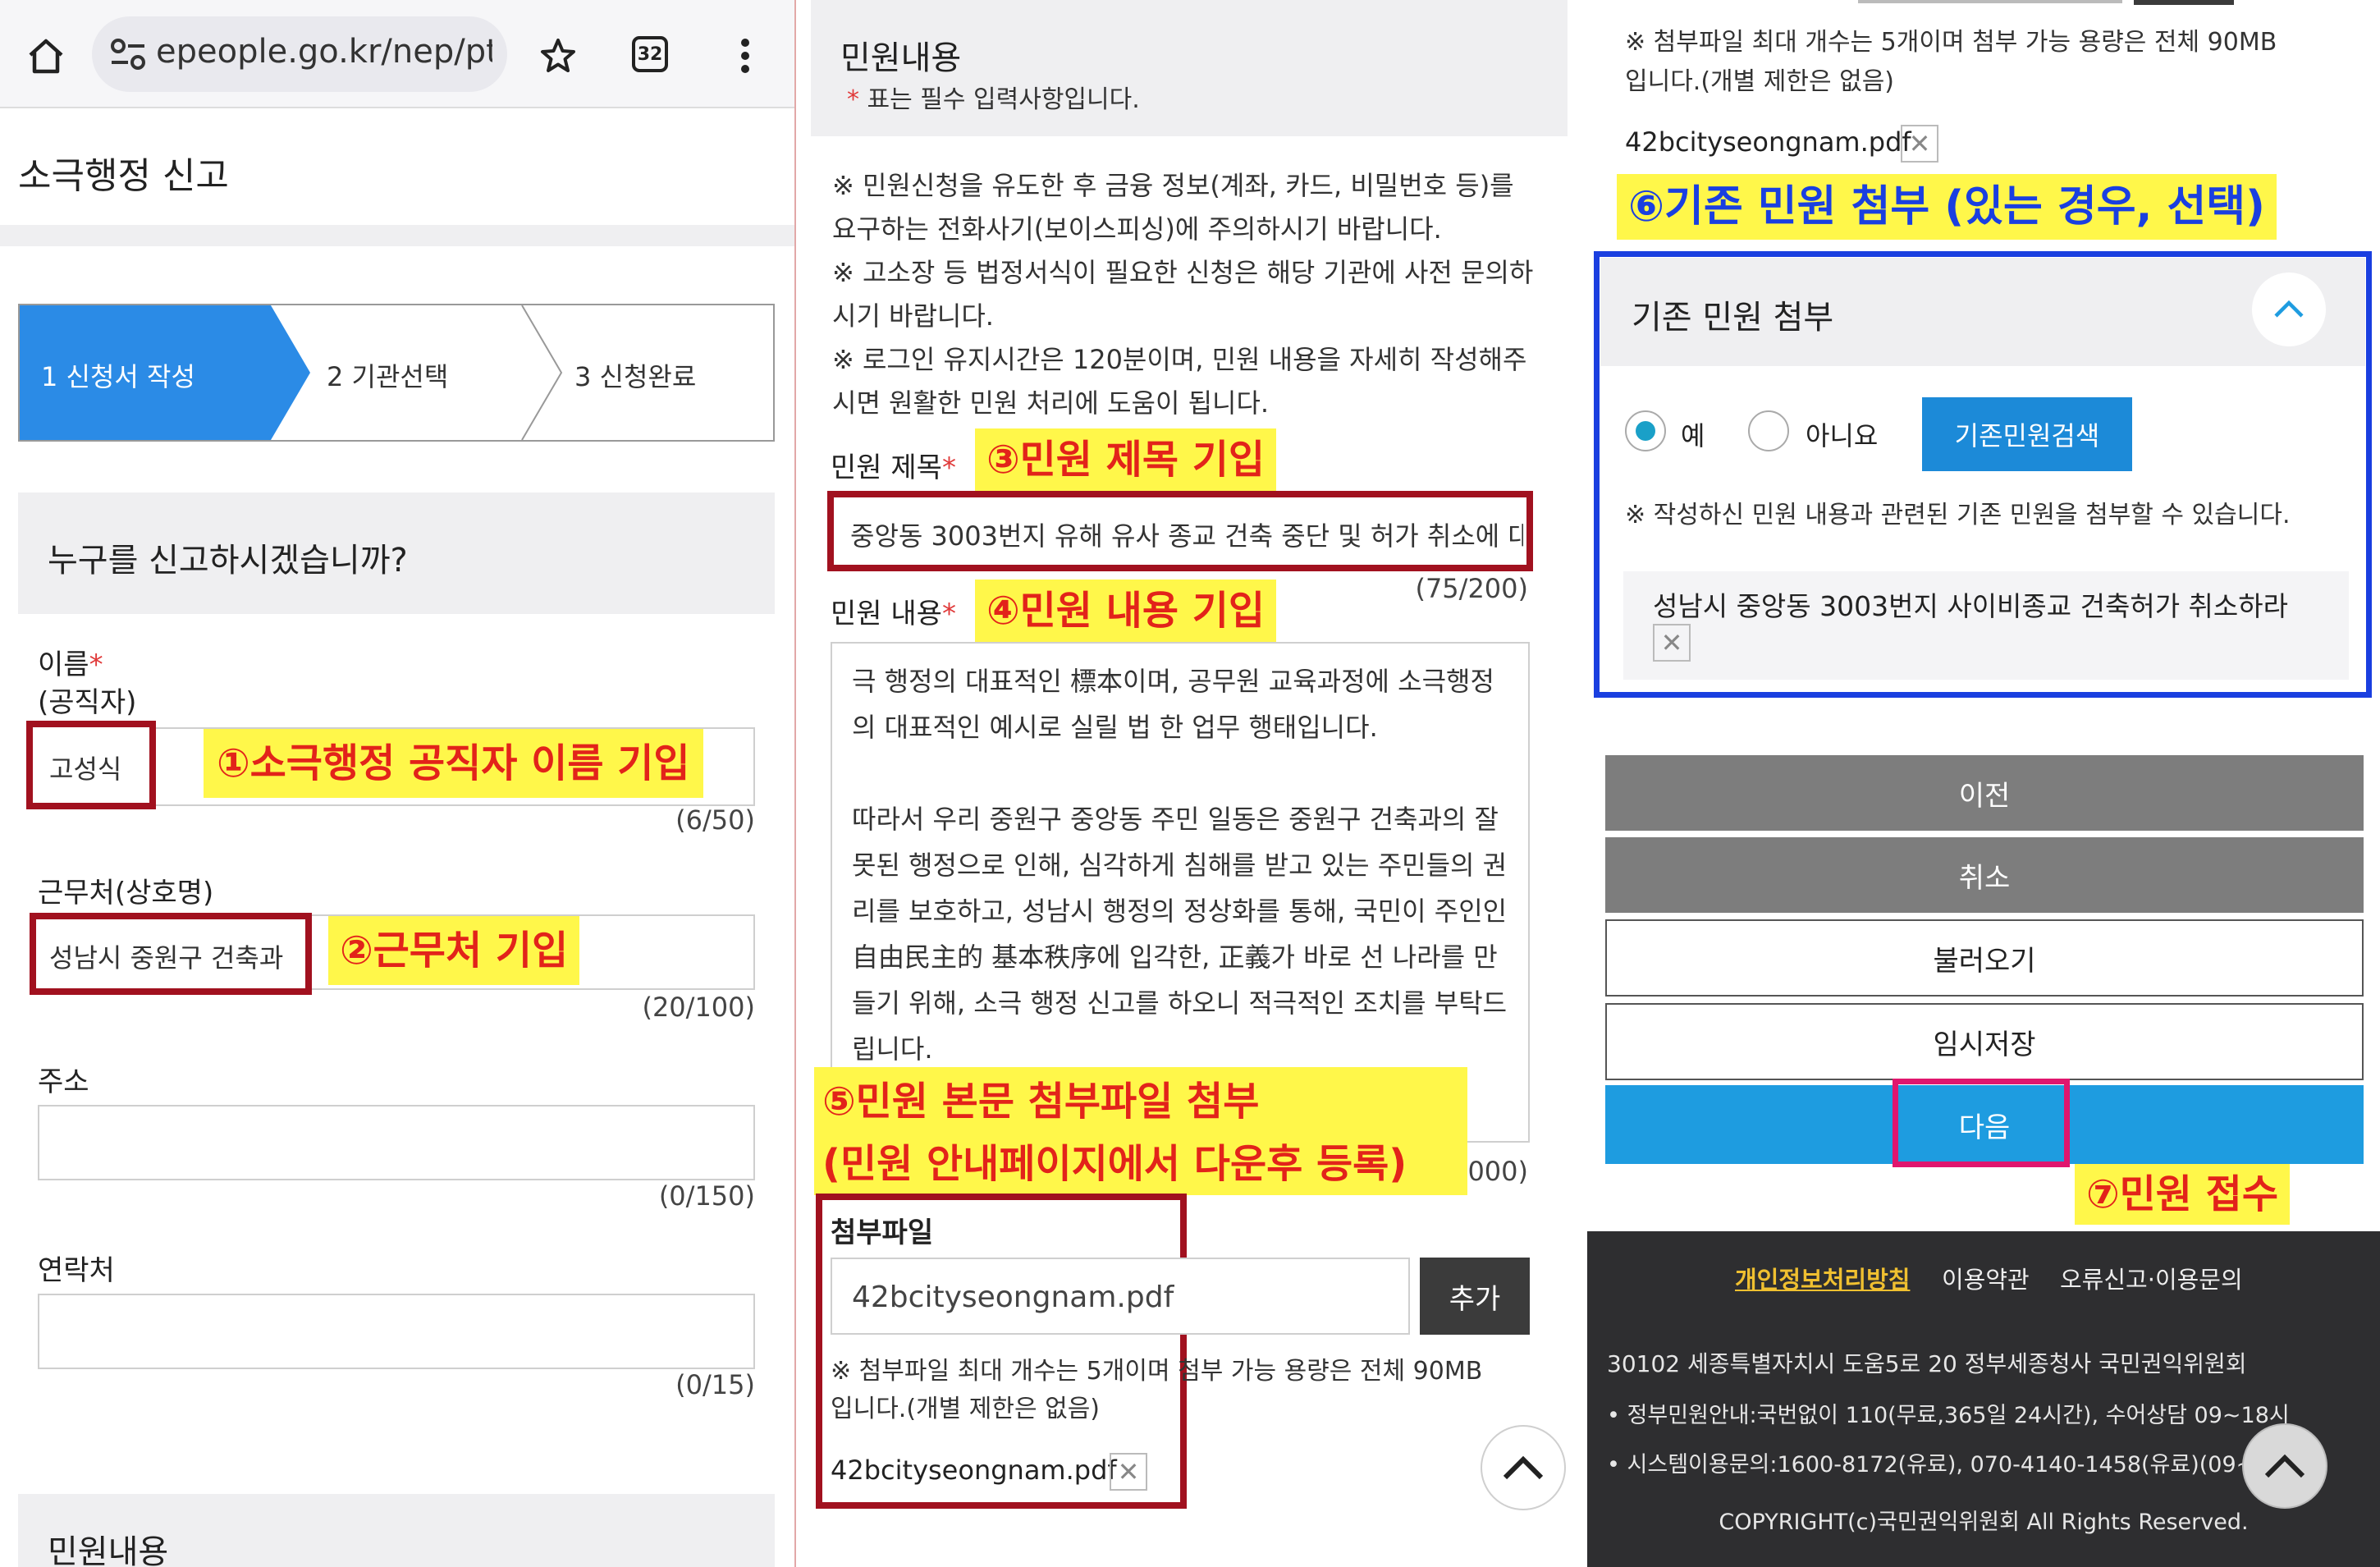  I want to click on existing-header: 기존 민원 첨부, so click(1982, 312).